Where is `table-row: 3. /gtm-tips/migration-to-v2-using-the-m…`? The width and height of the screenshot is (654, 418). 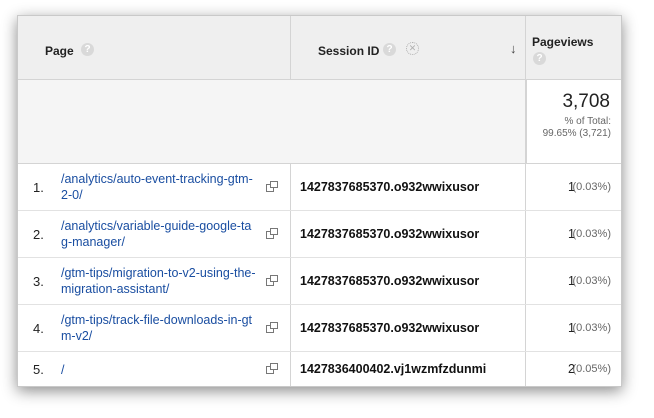 table-row: 3. /gtm-tips/migration-to-v2-using-the-m… is located at coordinates (319, 281).